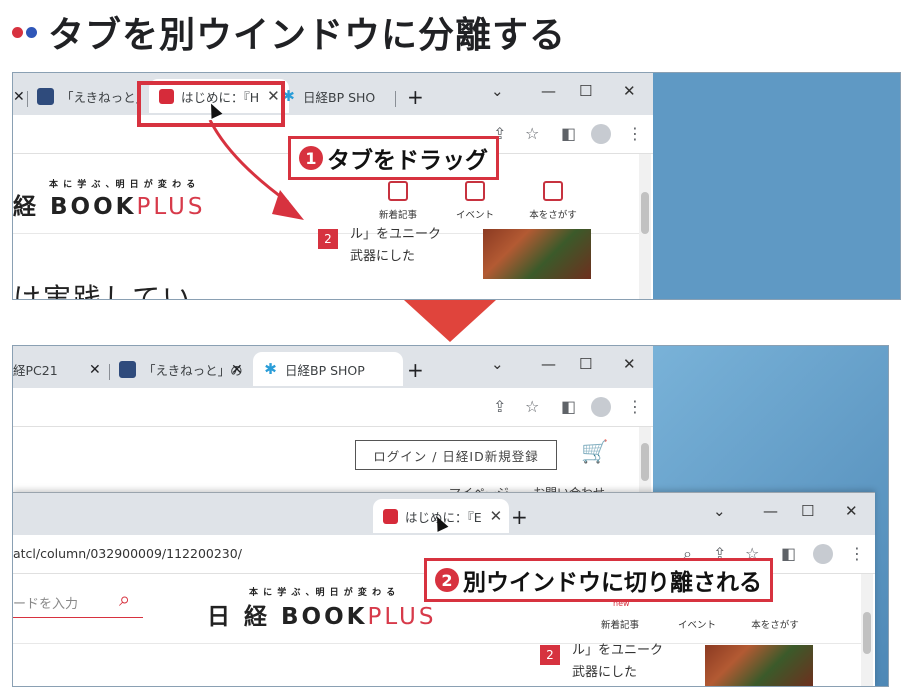 This screenshot has height=697, width=901. I want to click on tab-bp-shop: ✱ 日経BP SHOP, so click(328, 369).